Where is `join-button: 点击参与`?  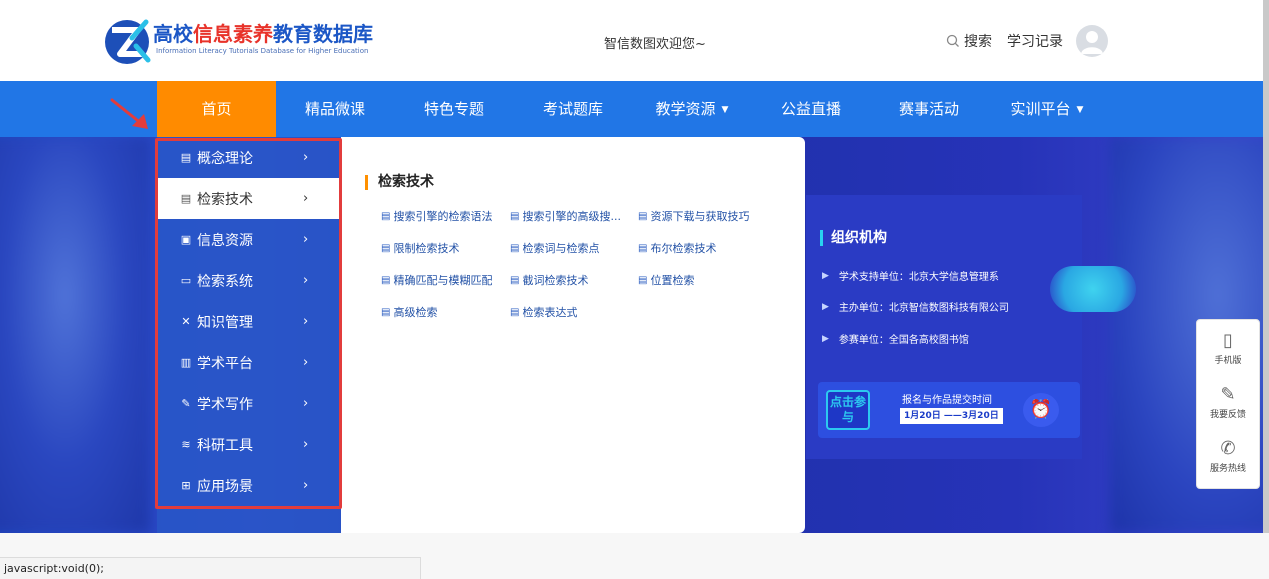
join-button: 点击参与 is located at coordinates (848, 410).